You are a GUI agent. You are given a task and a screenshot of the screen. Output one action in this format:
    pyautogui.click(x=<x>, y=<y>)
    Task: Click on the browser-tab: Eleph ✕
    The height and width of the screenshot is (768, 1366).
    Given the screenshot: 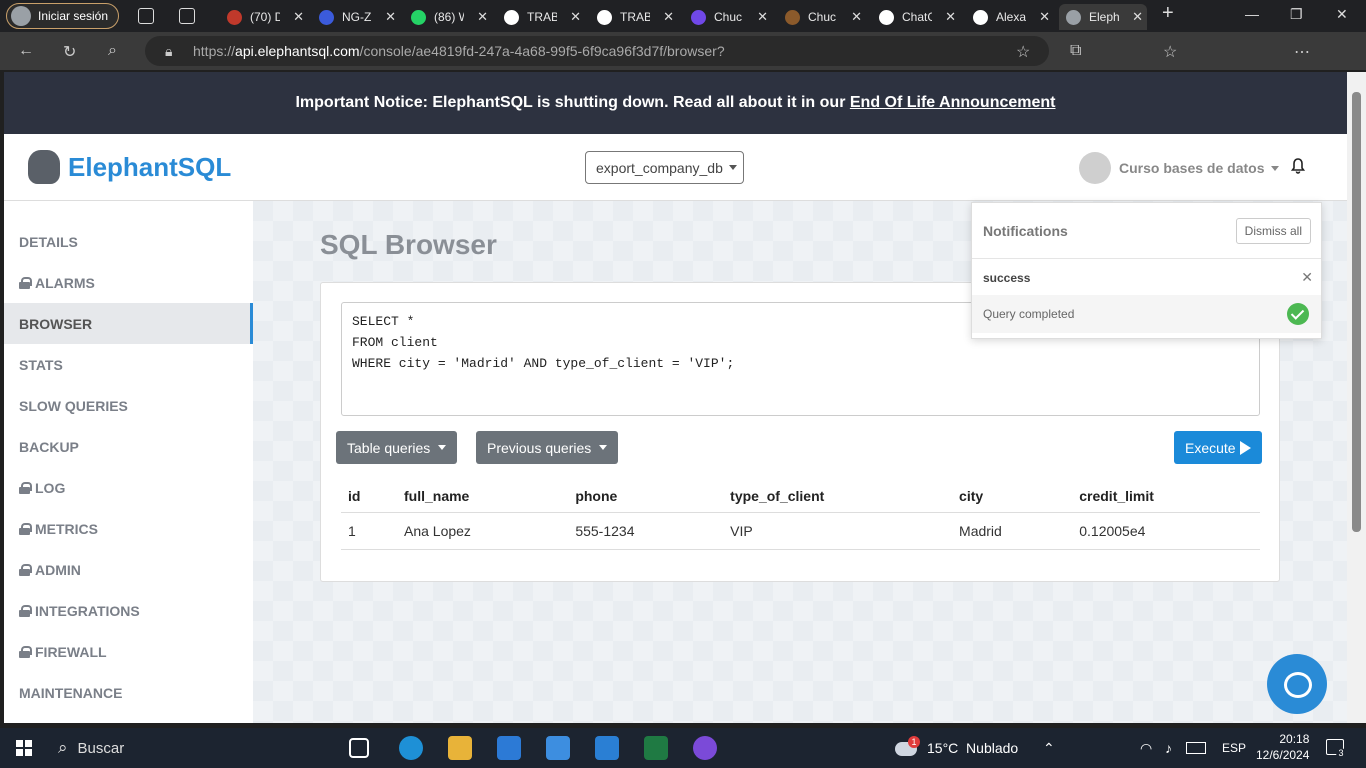 What is the action you would take?
    pyautogui.click(x=1103, y=17)
    